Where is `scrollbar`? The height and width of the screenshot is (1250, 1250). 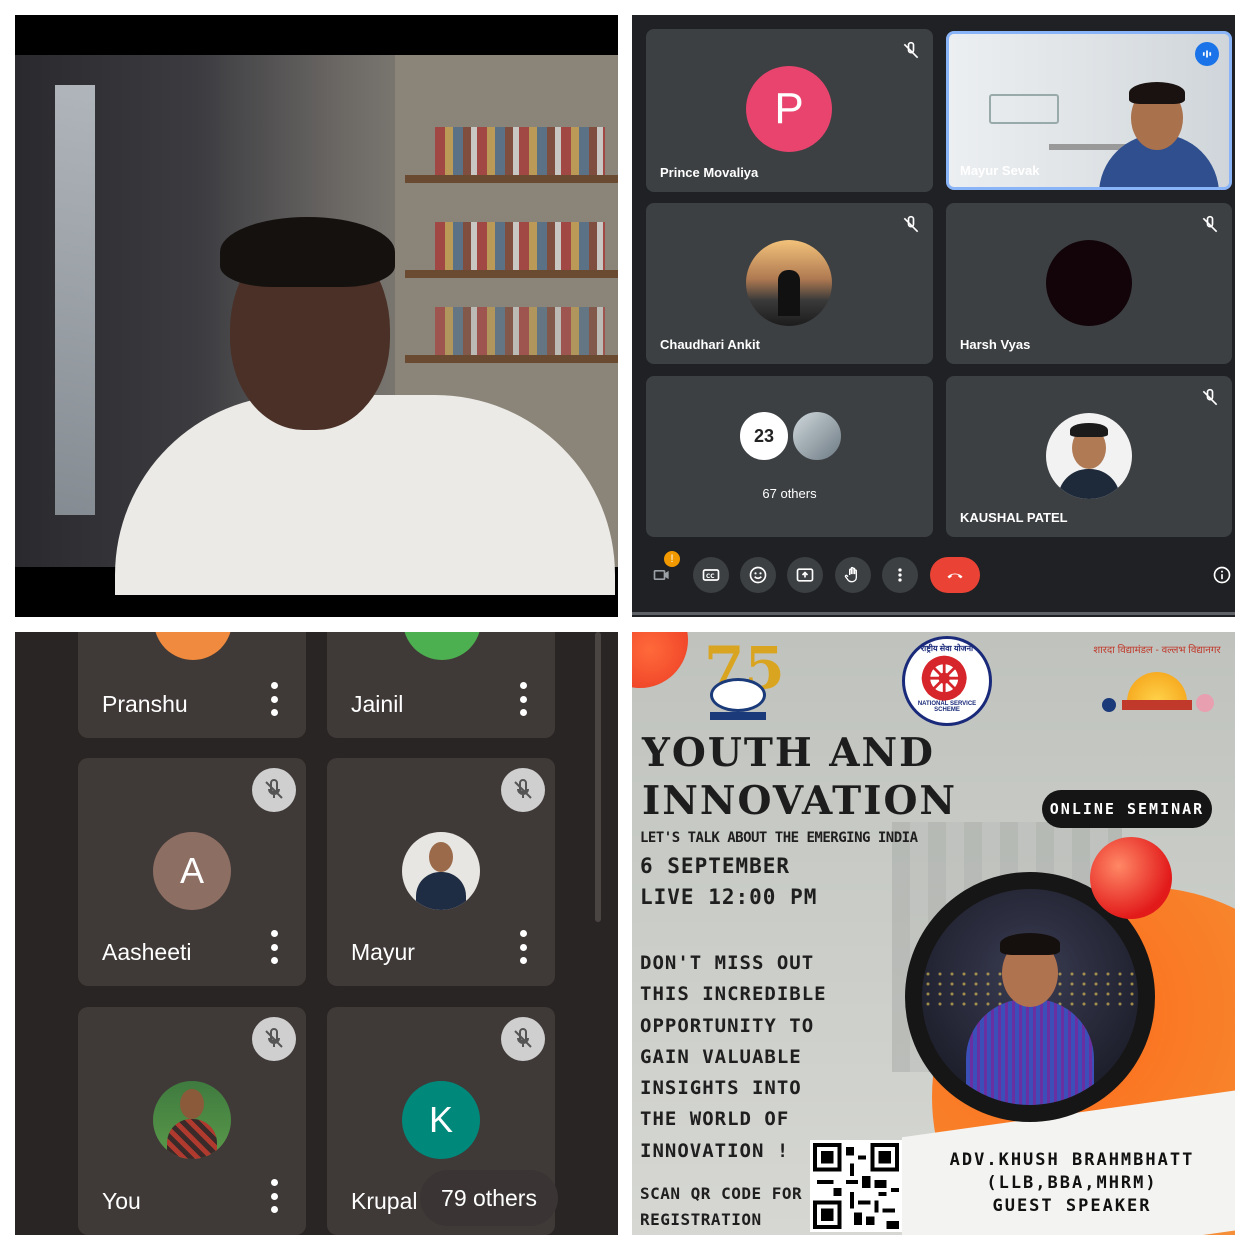 scrollbar is located at coordinates (598, 777).